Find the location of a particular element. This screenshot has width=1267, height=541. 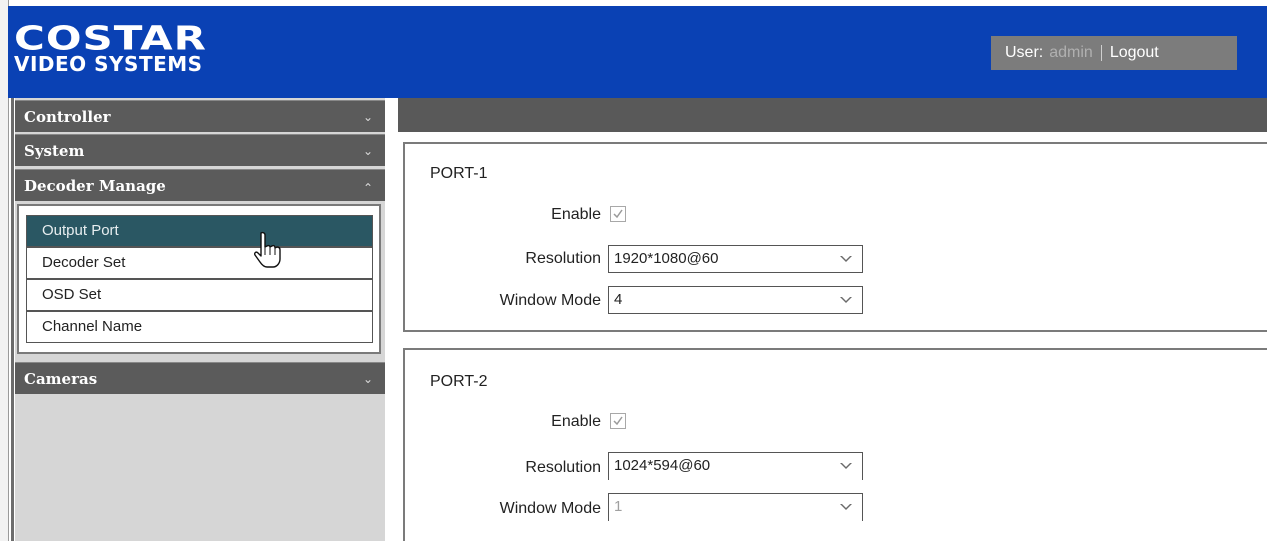

sidebar-item-decoder-set: Decoder Set is located at coordinates (199, 263).